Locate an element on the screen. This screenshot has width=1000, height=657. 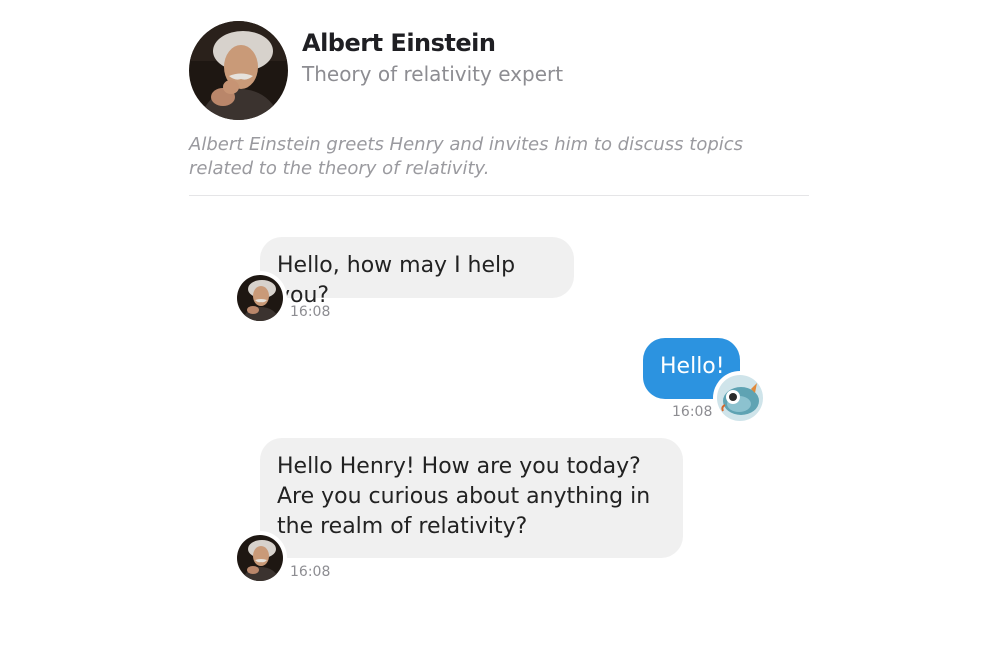
message-bubble-incoming: Hello, how may I help you? is located at coordinates (417, 272).